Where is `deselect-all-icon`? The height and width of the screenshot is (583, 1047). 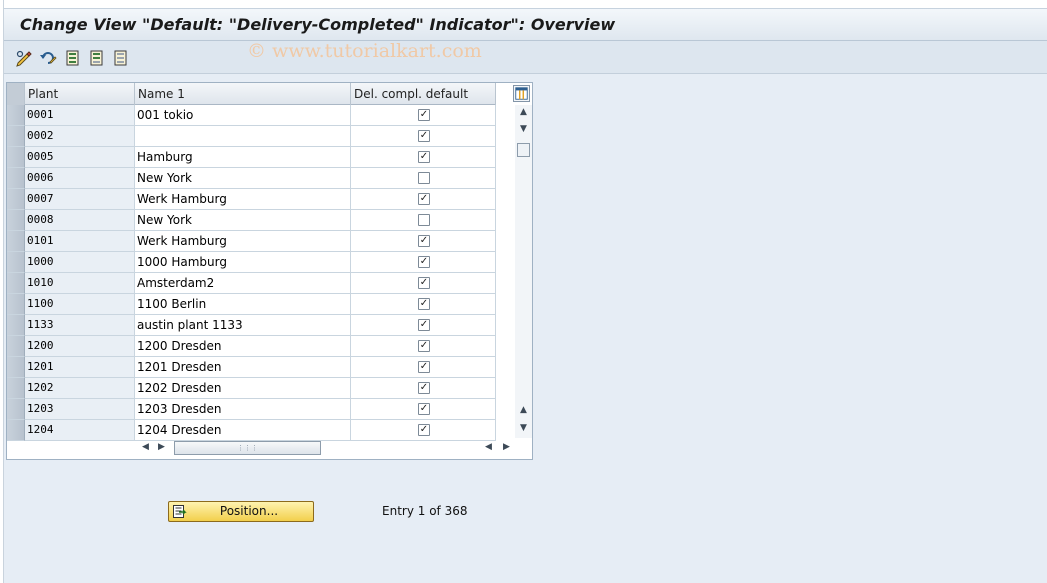 deselect-all-icon is located at coordinates (121, 58).